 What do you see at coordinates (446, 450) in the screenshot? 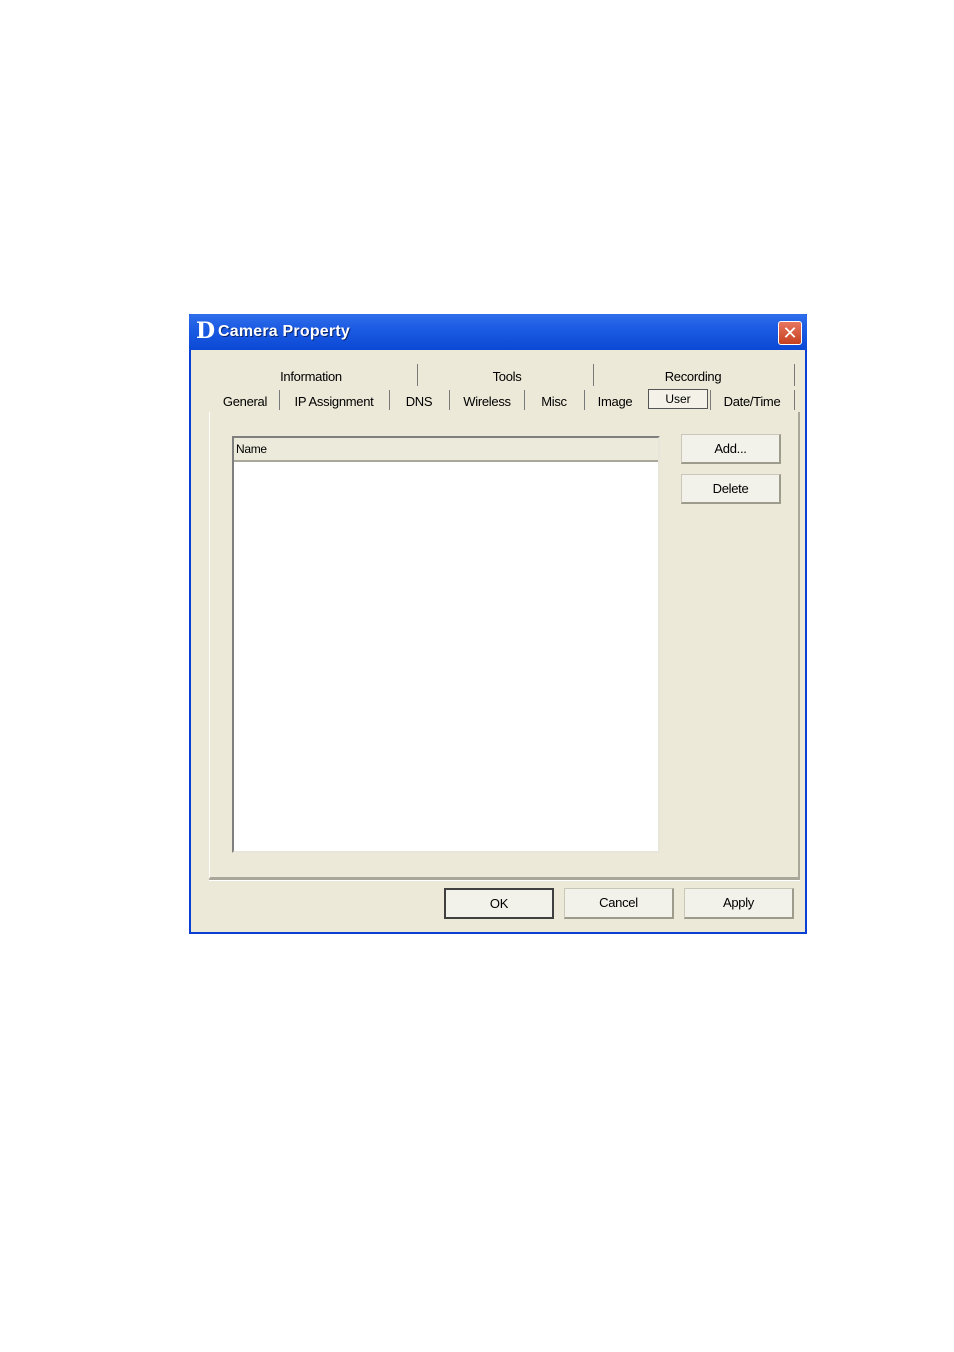
I see `column-header-name: Name` at bounding box center [446, 450].